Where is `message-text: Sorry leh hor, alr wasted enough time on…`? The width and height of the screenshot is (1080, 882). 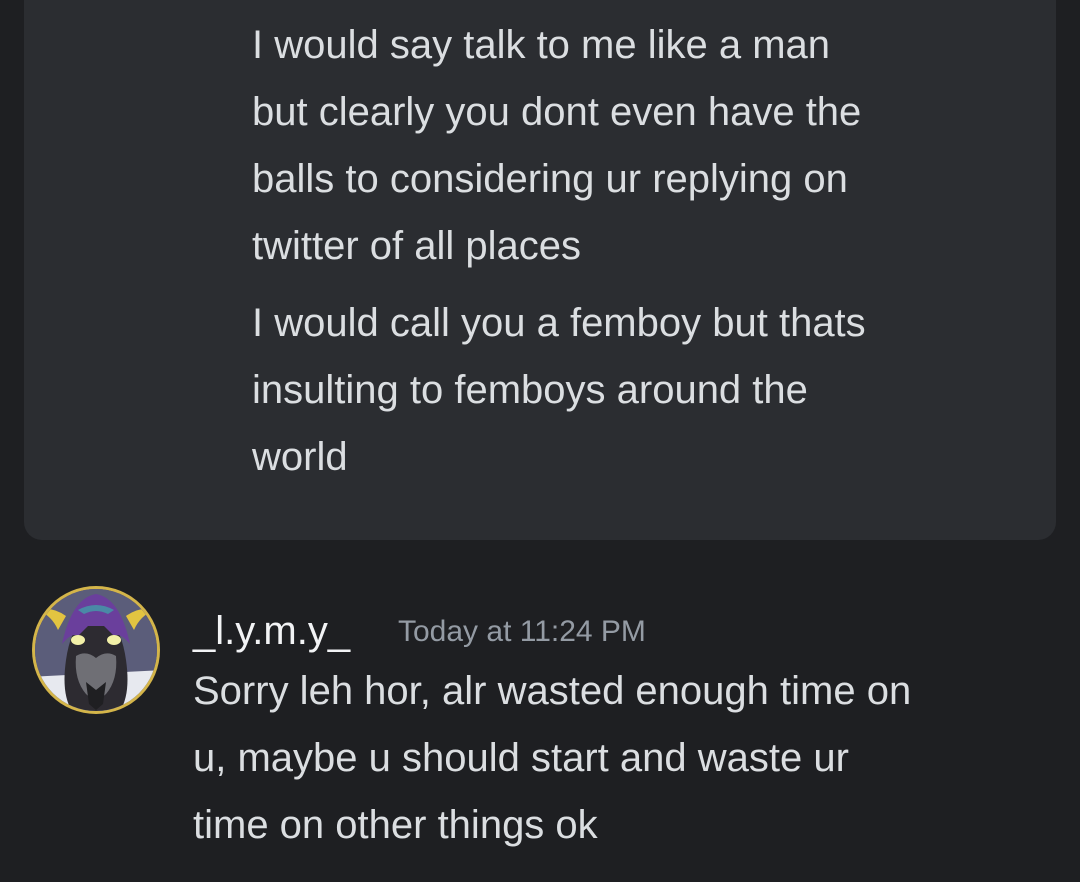 message-text: Sorry leh hor, alr wasted enough time on… is located at coordinates (552, 758).